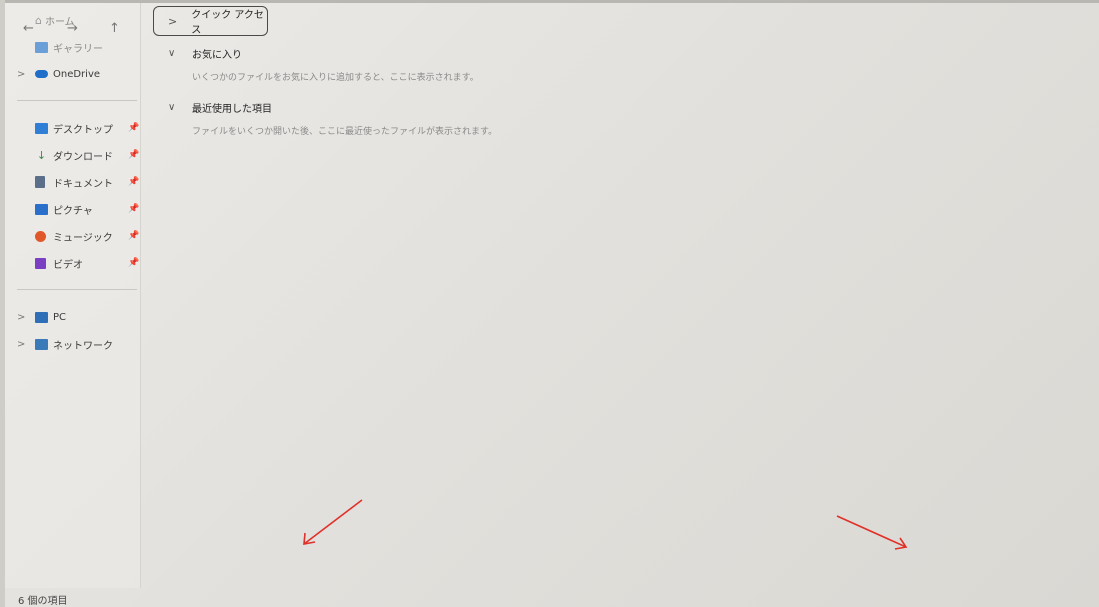  I want to click on sidebar-item-music: ミュージック 📌, so click(90, 236).